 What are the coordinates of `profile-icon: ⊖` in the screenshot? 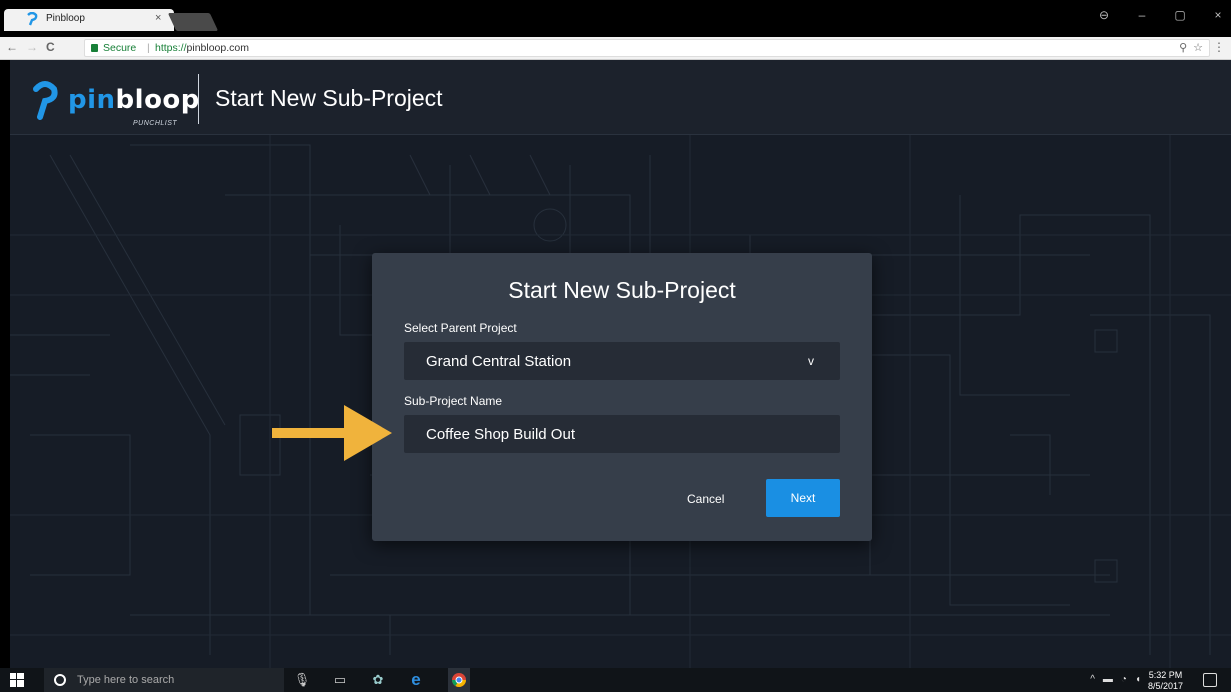 It's located at (1104, 15).